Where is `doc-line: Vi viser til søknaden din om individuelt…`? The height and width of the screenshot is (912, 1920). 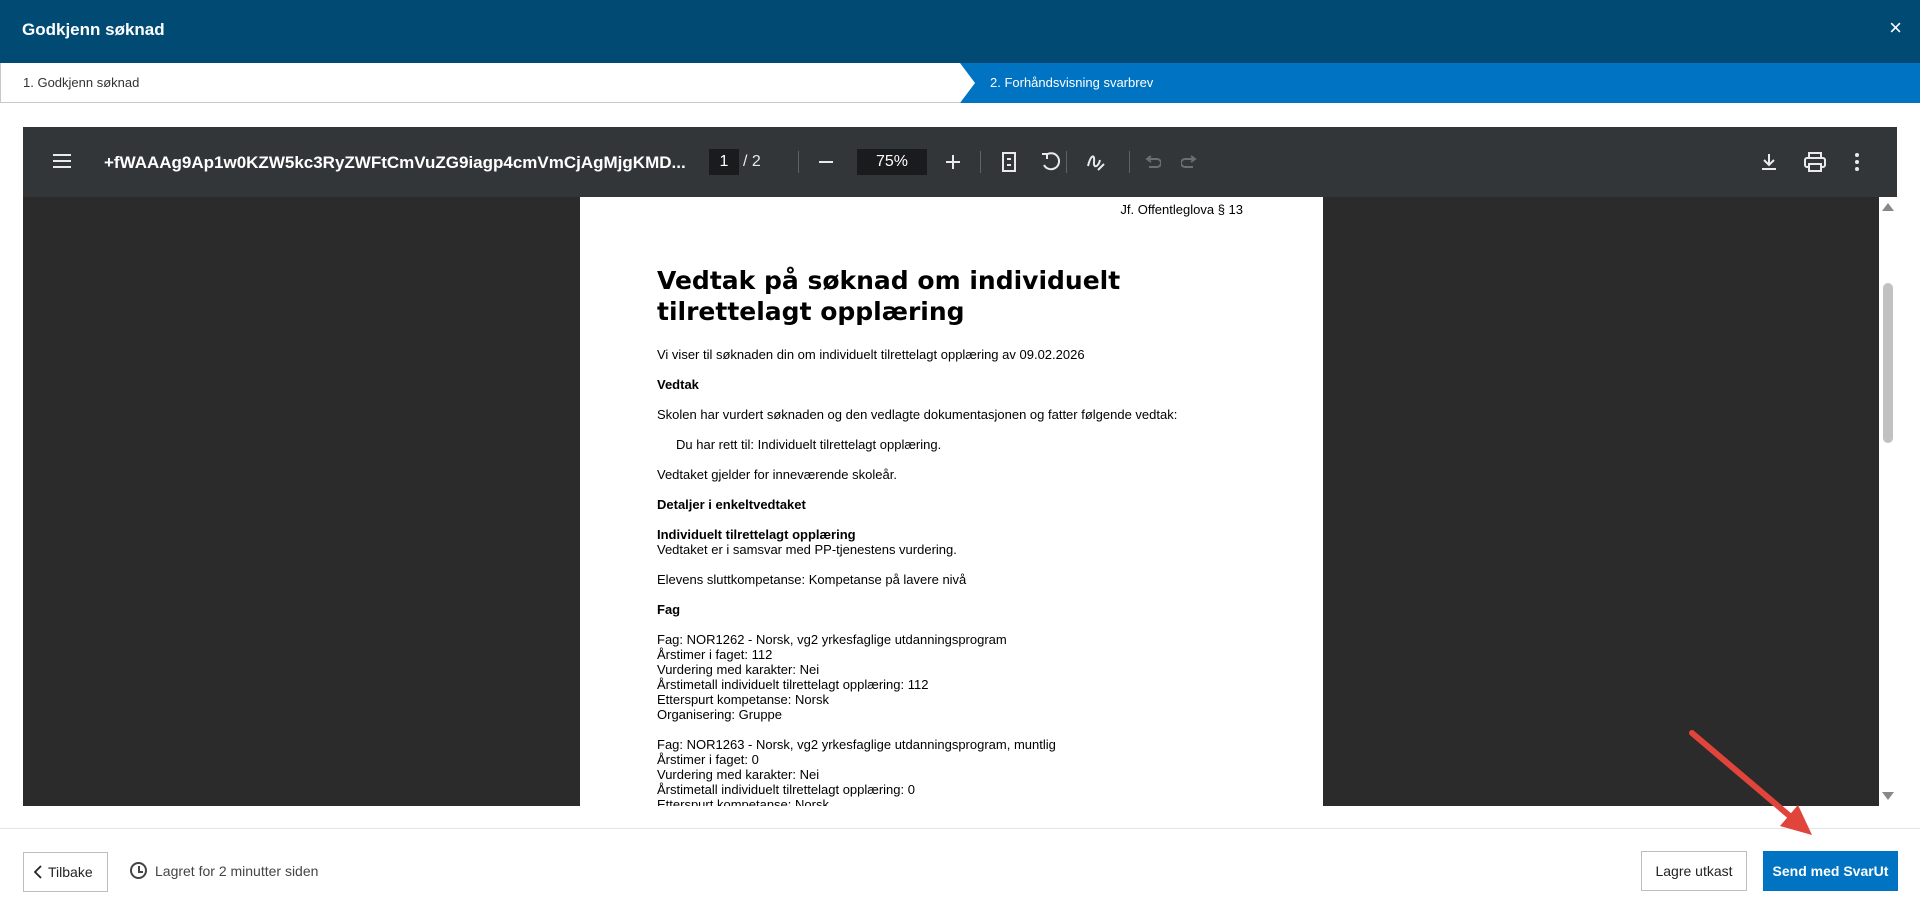
doc-line: Vi viser til søknaden din om individuelt… is located at coordinates (871, 354).